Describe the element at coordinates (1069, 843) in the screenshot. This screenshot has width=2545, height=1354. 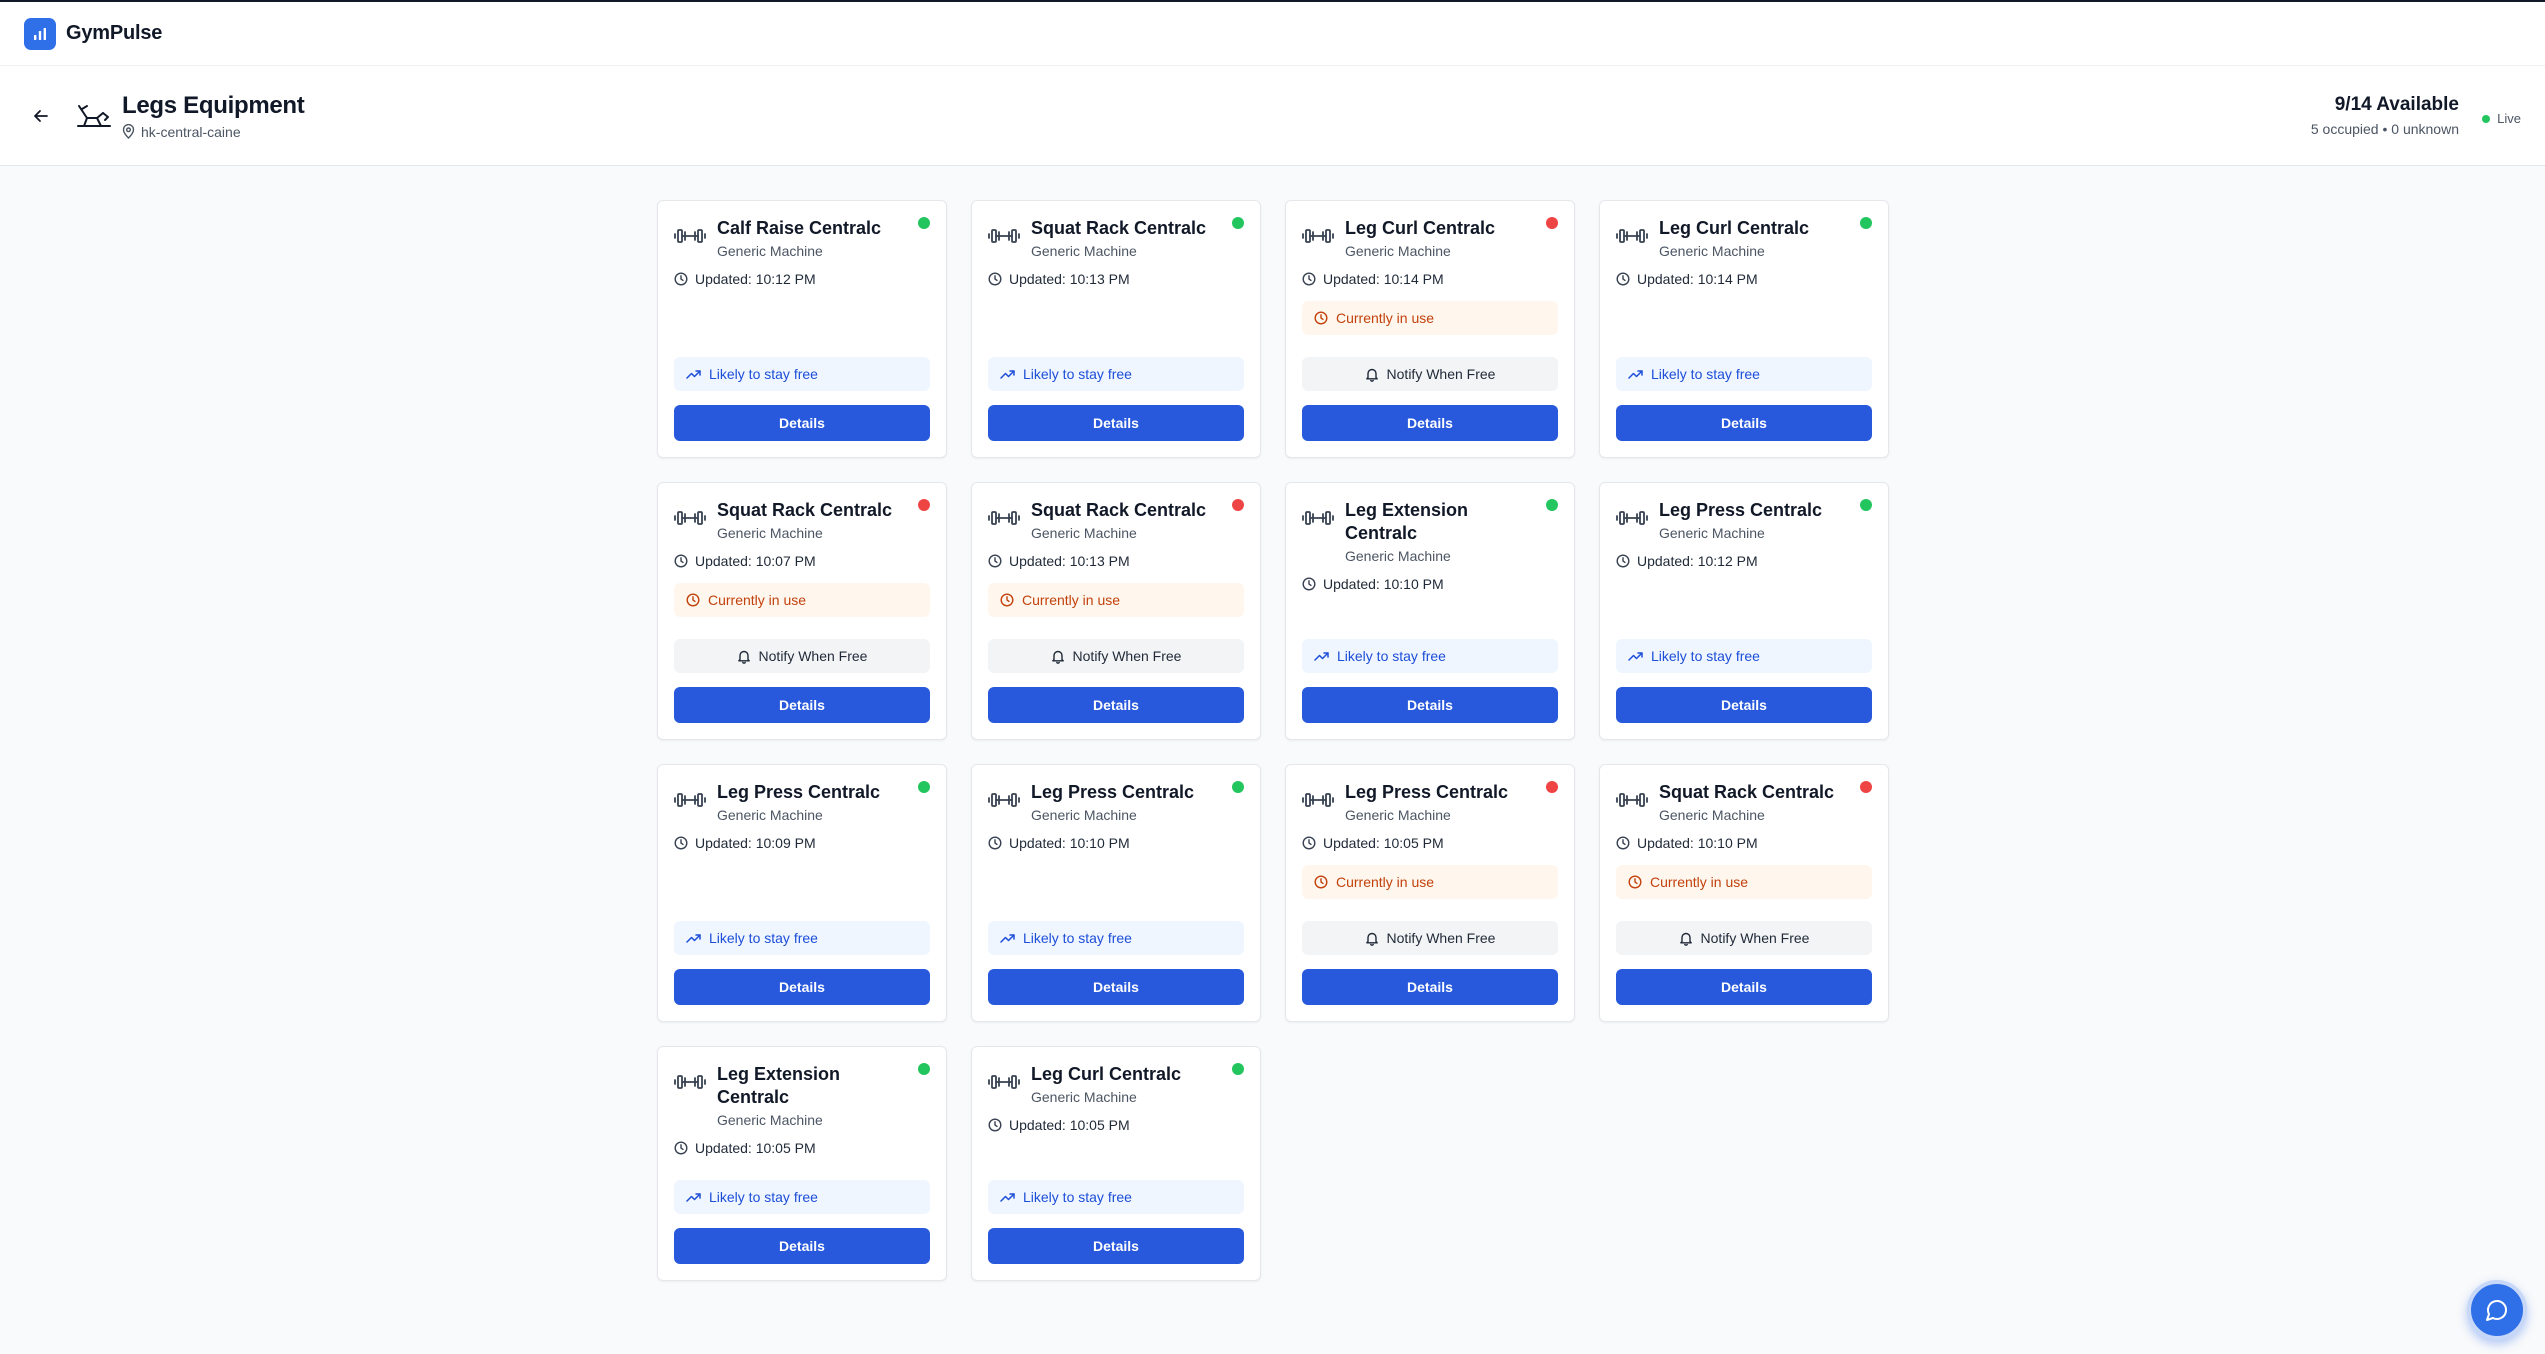
I see `updated-time: Updated: 10:10 PM` at that location.